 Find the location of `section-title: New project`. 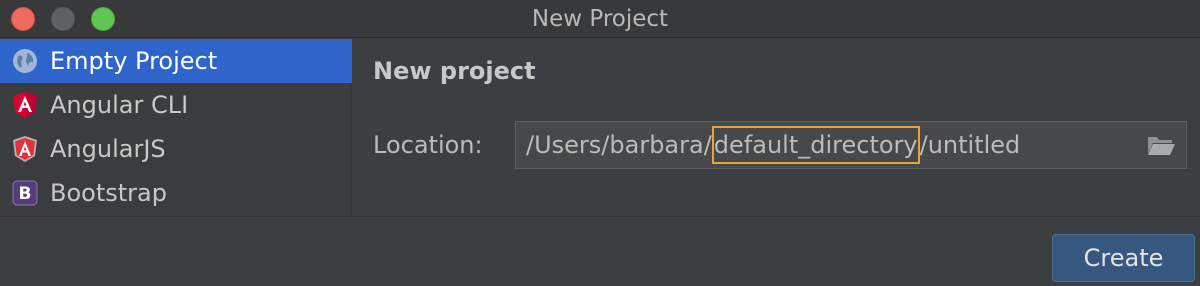

section-title: New project is located at coordinates (454, 71).